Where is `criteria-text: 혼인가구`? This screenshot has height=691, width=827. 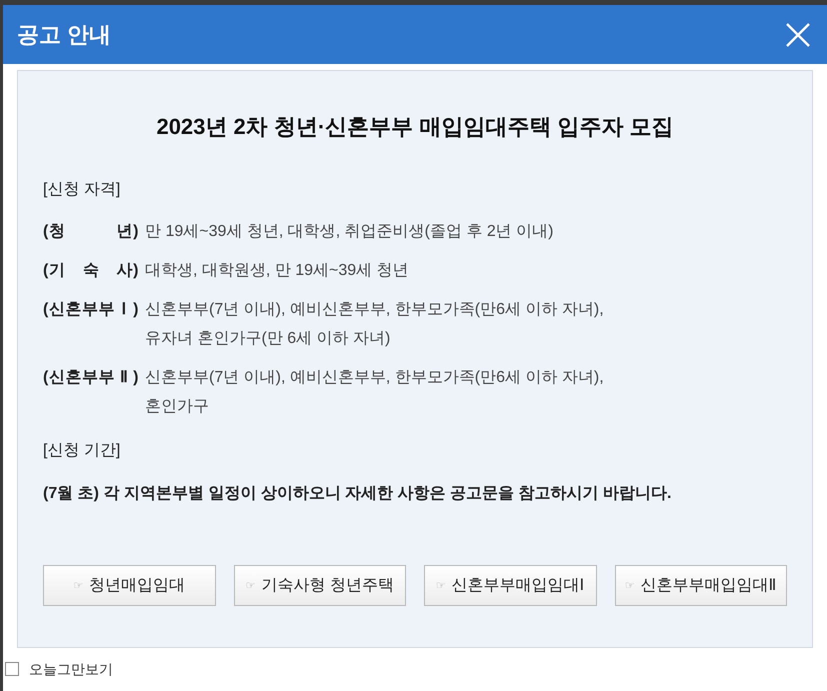 criteria-text: 혼인가구 is located at coordinates (177, 407).